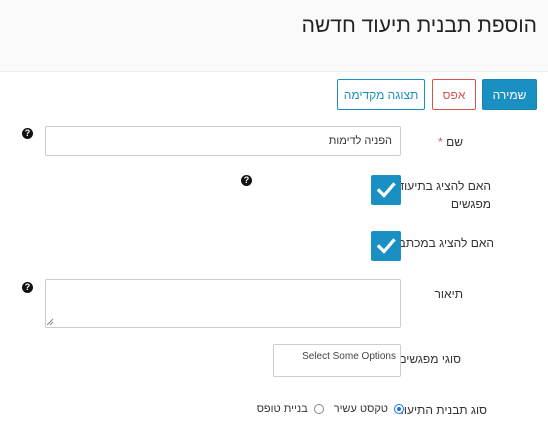 The height and width of the screenshot is (431, 548). What do you see at coordinates (429, 359) in the screenshot?
I see `meeting-types-label: סוגי מפגשים` at bounding box center [429, 359].